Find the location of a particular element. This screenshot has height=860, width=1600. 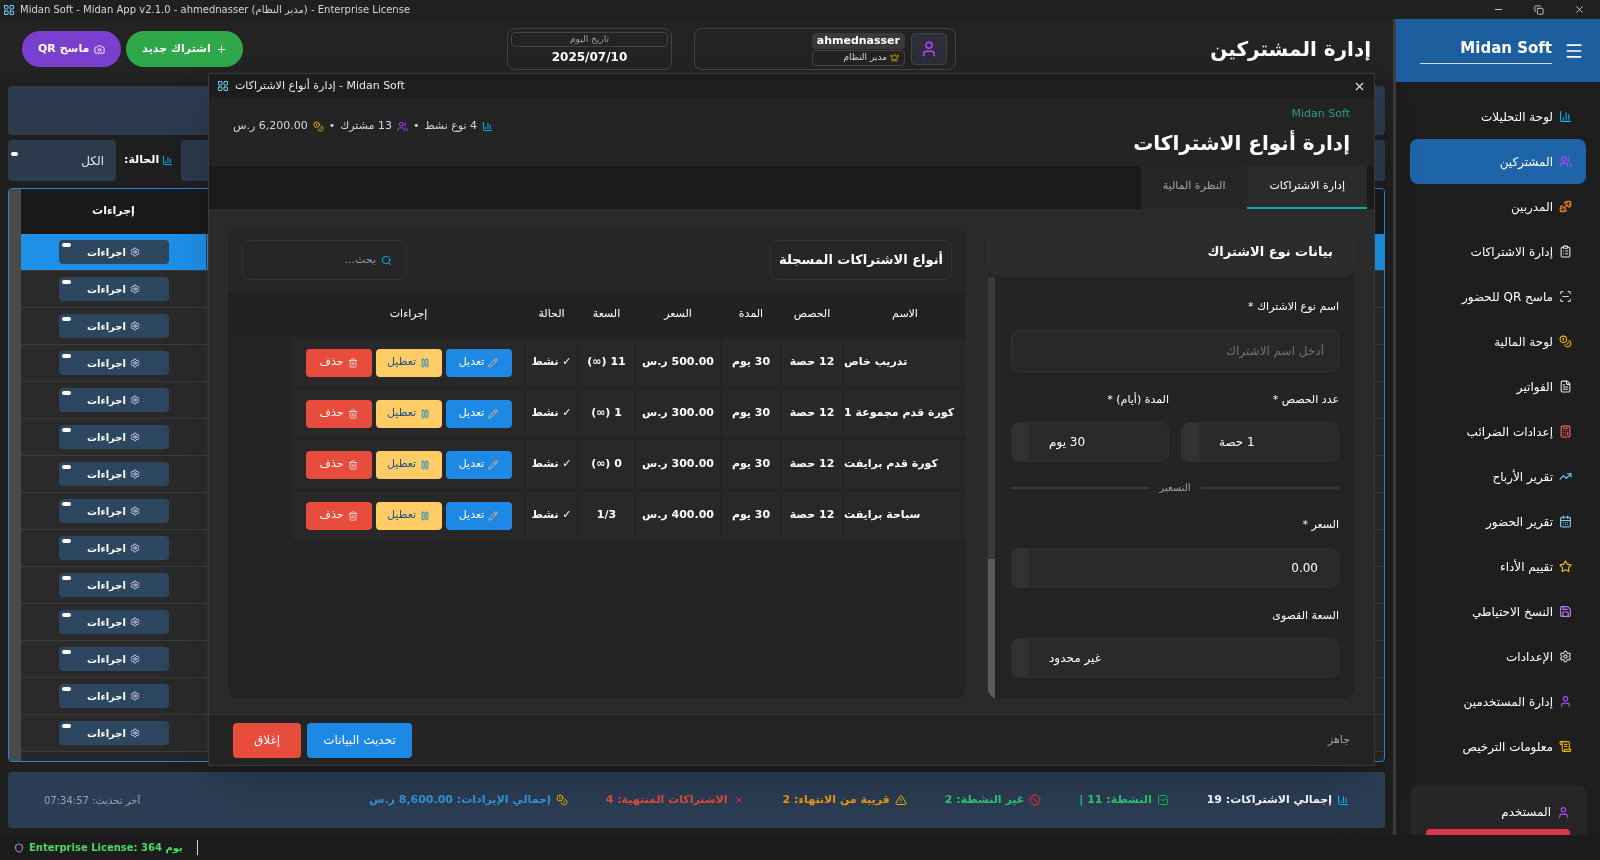

close-button: إغلاق is located at coordinates (267, 740).